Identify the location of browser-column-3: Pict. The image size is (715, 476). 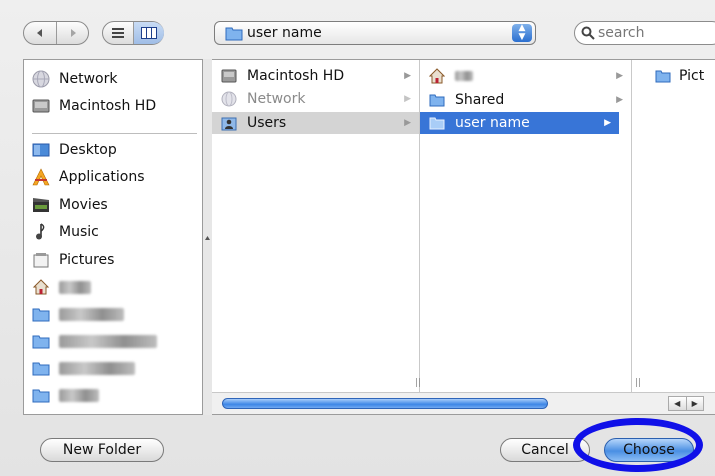
(673, 226).